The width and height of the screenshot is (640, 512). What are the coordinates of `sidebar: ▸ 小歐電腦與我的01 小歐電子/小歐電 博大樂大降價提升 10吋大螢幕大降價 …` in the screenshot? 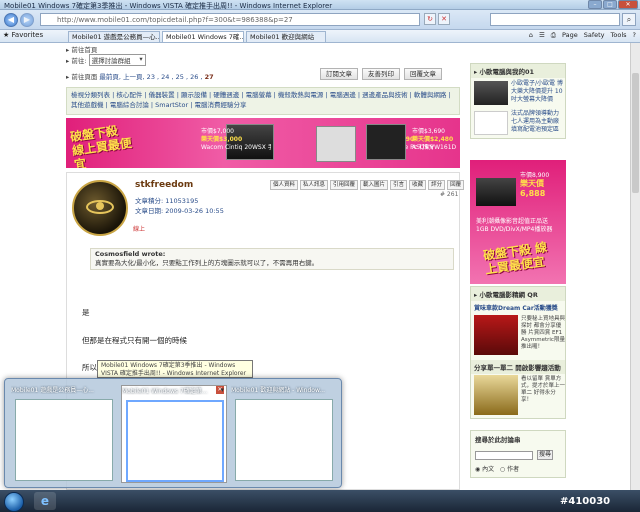 It's located at (518, 101).